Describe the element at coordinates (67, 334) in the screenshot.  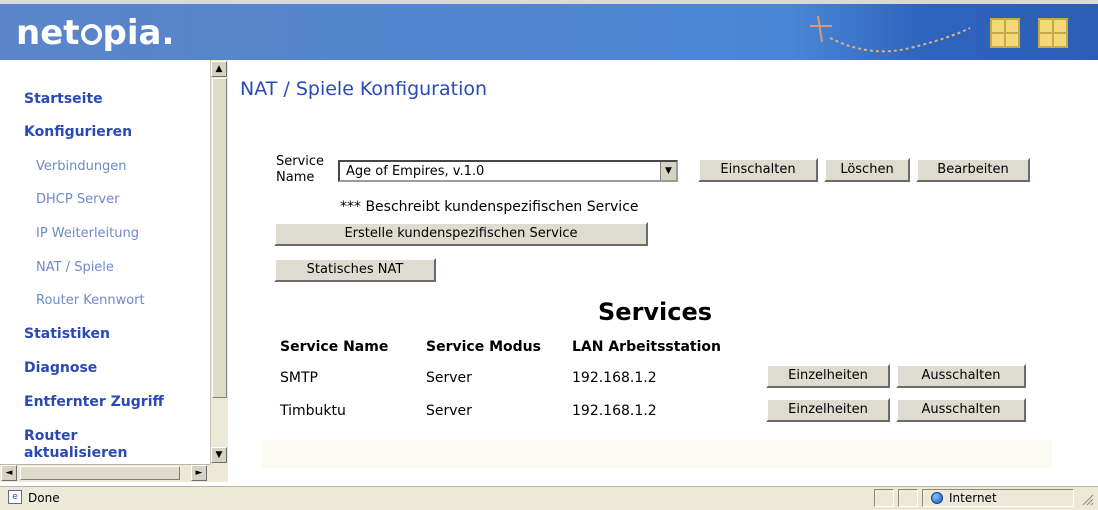
I see `sidebar-item-statistiken: Statistiken` at that location.